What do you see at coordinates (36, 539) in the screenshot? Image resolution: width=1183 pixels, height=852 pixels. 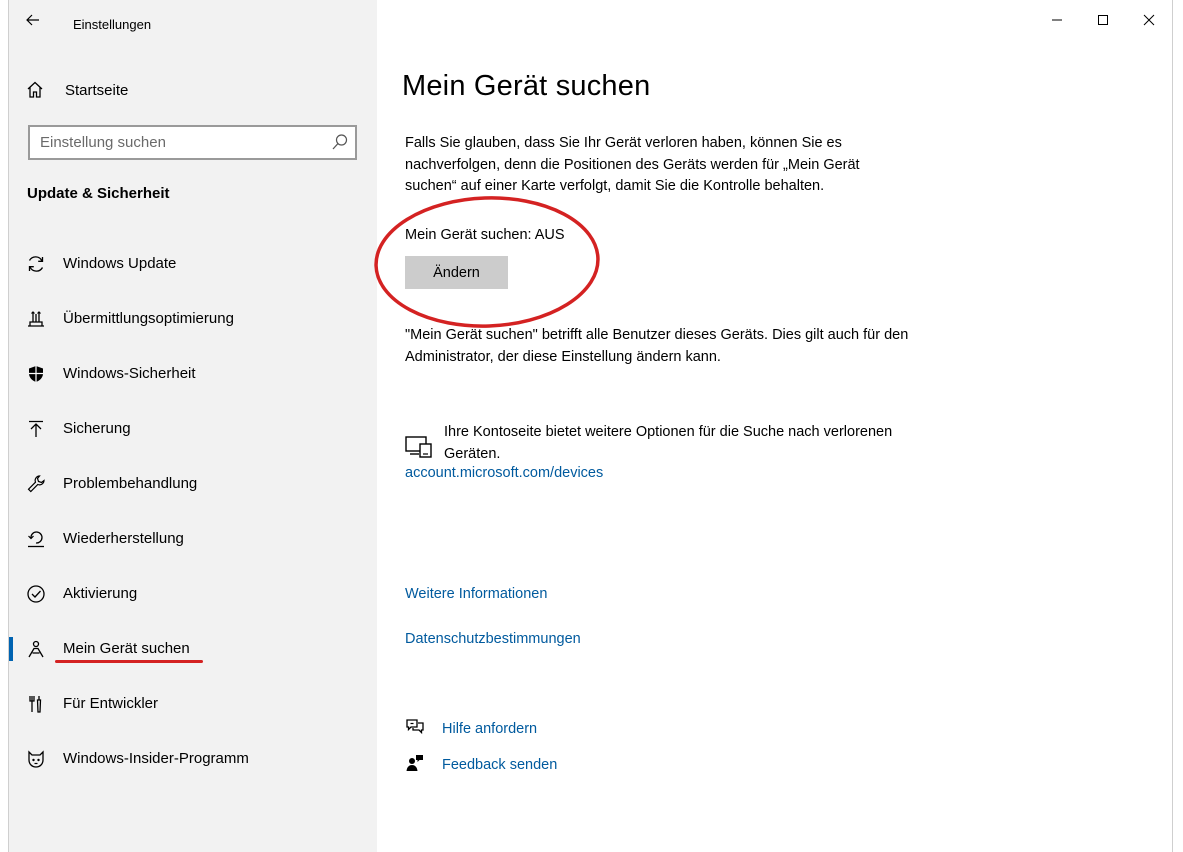 I see `recovery-icon` at bounding box center [36, 539].